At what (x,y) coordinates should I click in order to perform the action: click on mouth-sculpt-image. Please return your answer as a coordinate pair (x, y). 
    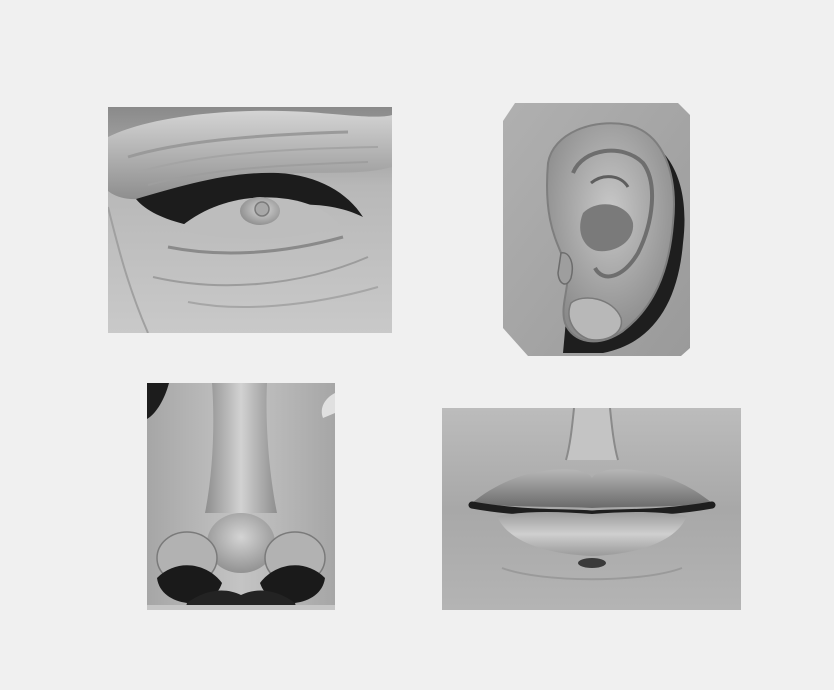
    Looking at the image, I should click on (591, 509).